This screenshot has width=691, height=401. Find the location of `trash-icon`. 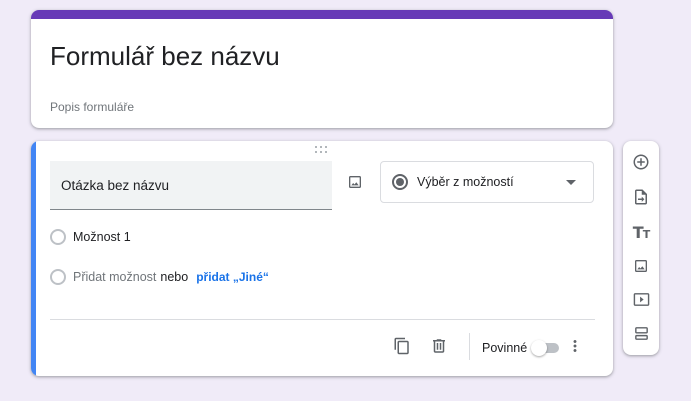

trash-icon is located at coordinates (439, 346).